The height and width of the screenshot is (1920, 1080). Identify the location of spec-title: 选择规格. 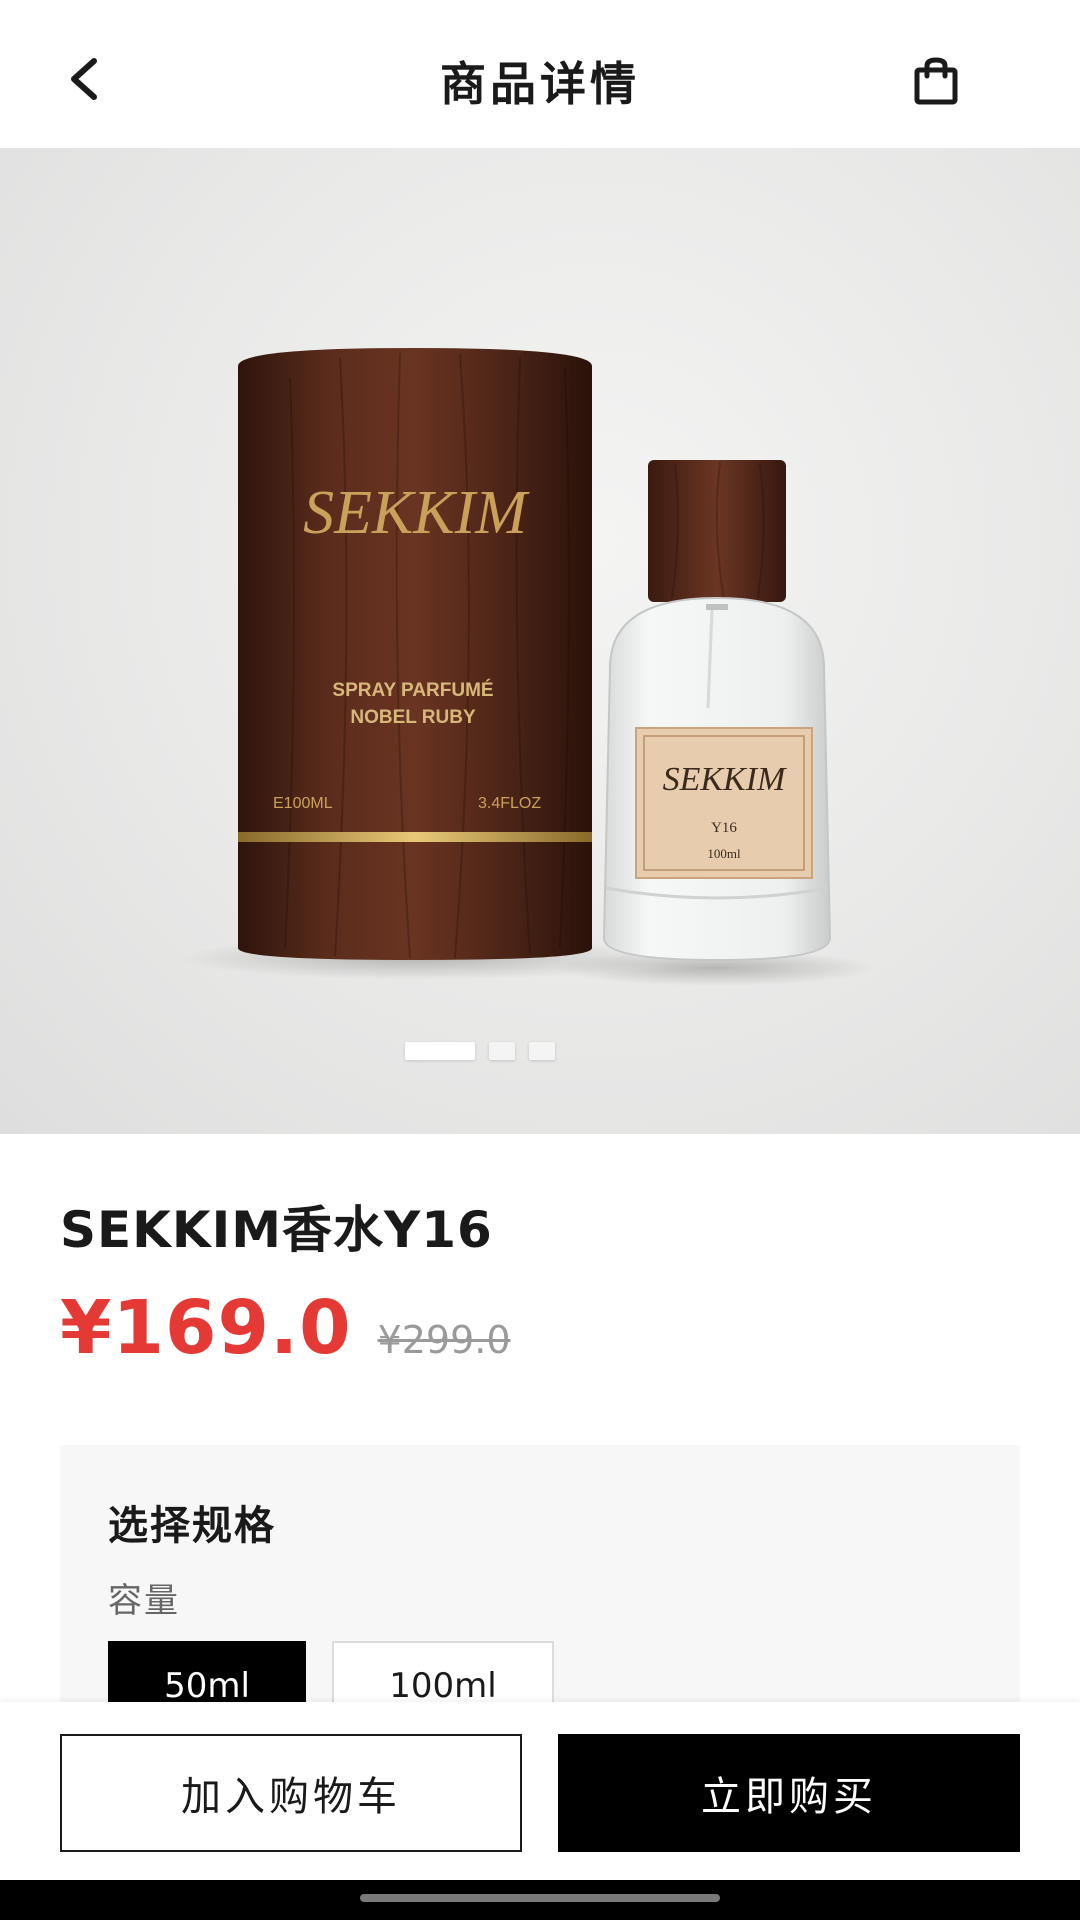
(192, 1526).